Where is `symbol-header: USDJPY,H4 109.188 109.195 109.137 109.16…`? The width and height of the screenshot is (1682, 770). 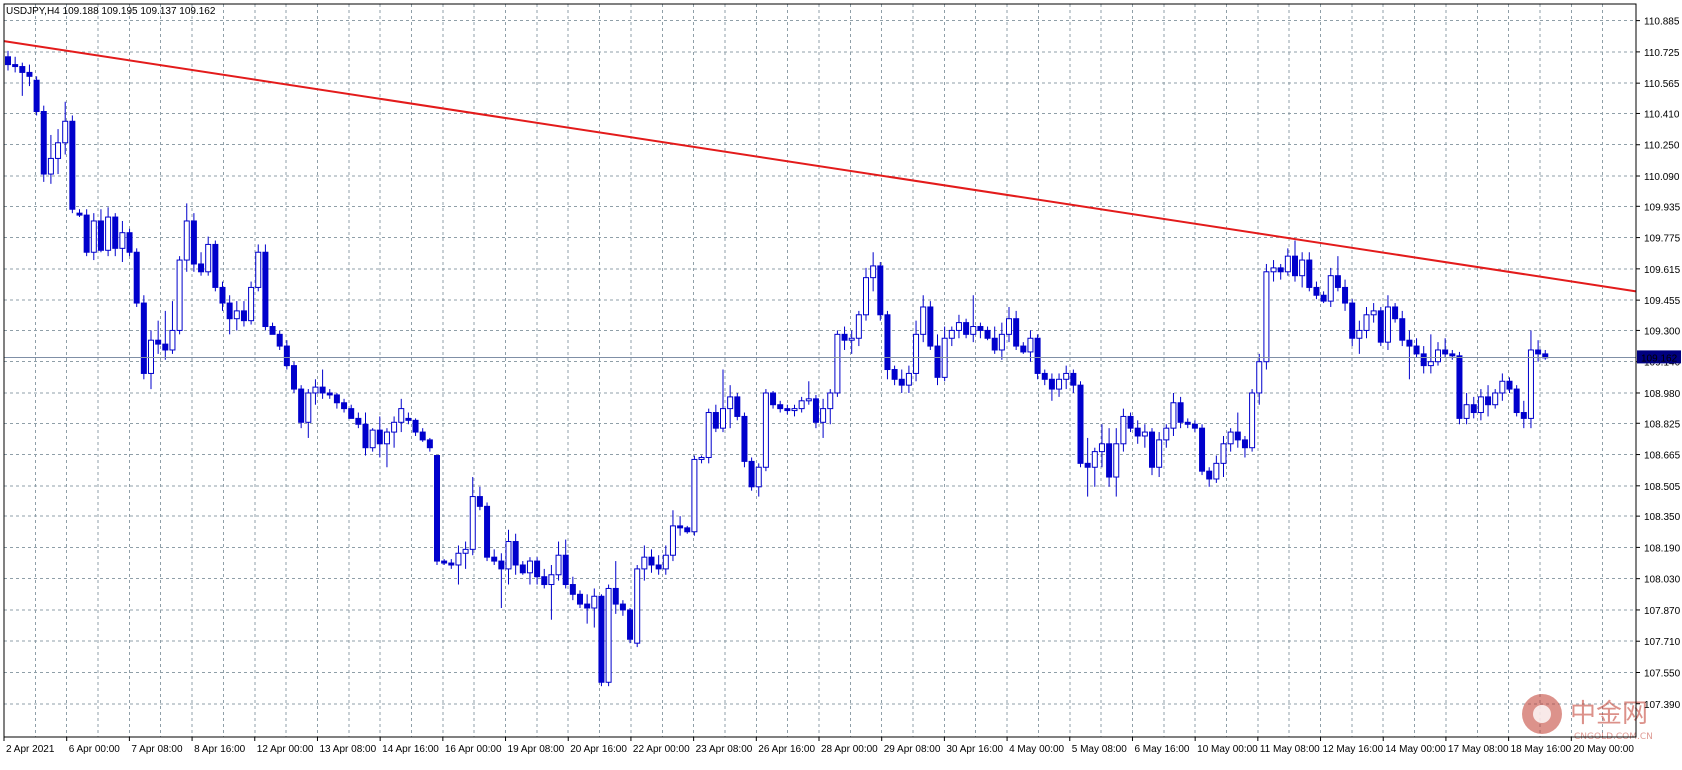
symbol-header: USDJPY,H4 109.188 109.195 109.137 109.16… is located at coordinates (111, 11).